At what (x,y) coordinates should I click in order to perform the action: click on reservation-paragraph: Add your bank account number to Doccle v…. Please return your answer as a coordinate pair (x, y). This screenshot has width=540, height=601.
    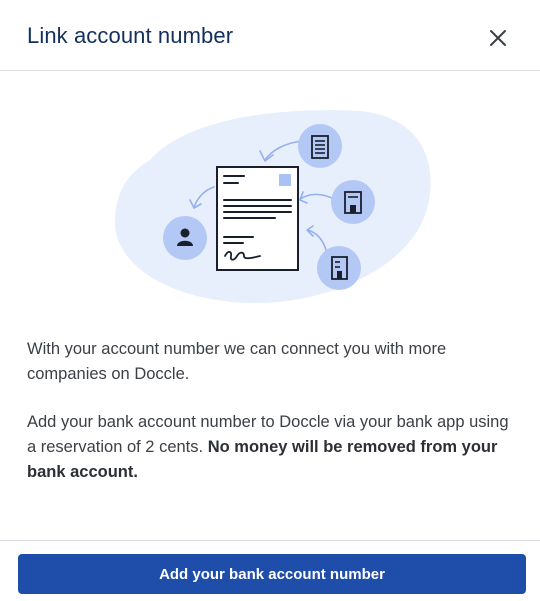
    Looking at the image, I should click on (272, 447).